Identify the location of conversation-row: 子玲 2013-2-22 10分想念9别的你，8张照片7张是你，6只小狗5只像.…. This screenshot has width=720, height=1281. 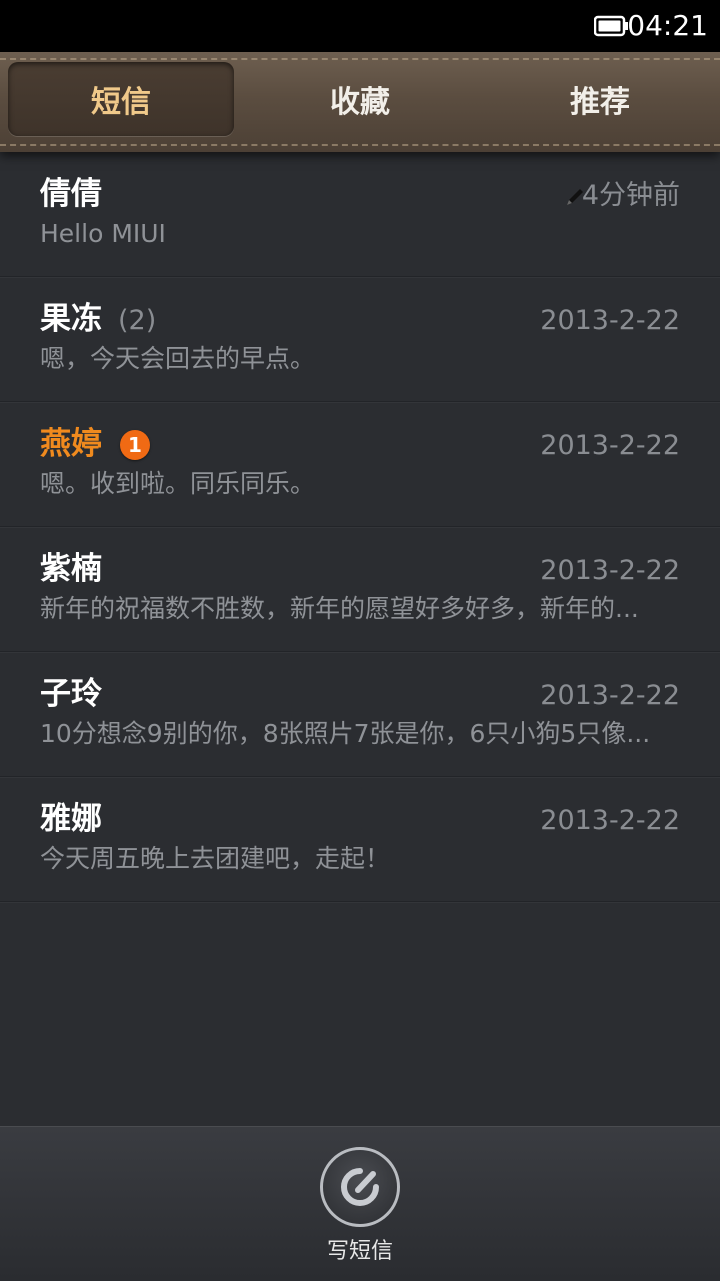
(360, 714).